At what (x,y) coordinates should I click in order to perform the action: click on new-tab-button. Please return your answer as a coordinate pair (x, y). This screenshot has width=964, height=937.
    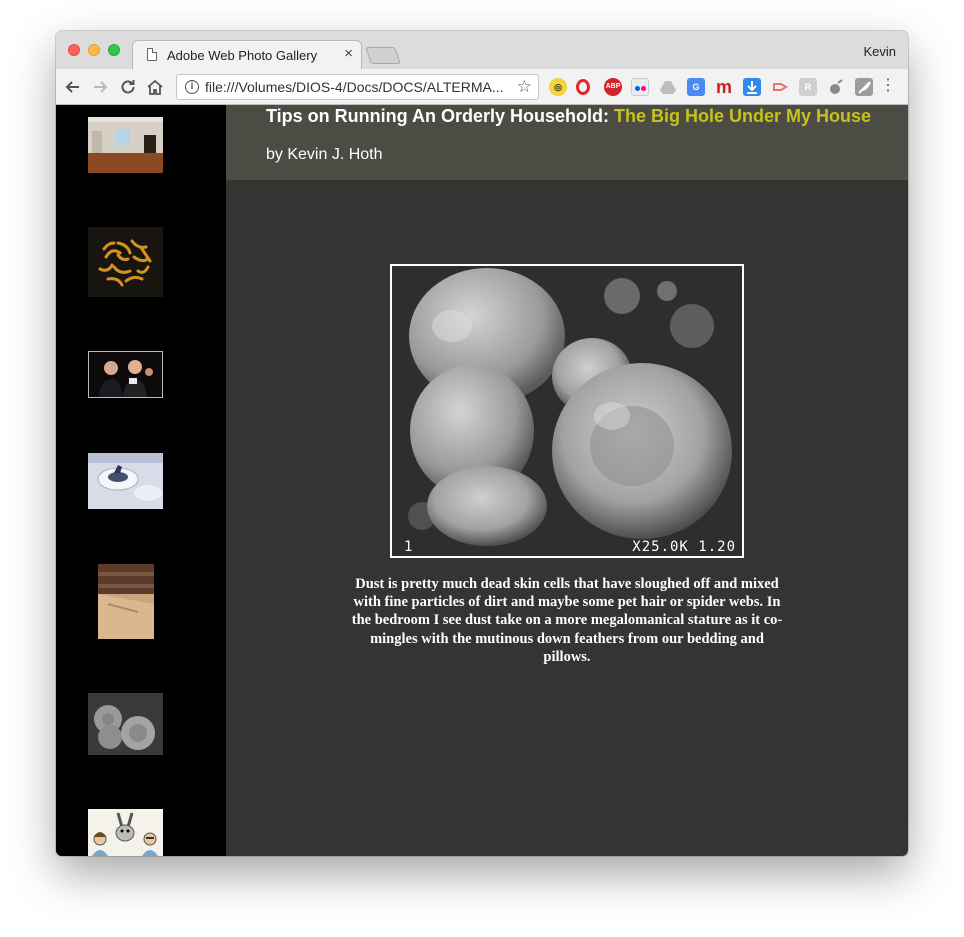
    Looking at the image, I should click on (383, 55).